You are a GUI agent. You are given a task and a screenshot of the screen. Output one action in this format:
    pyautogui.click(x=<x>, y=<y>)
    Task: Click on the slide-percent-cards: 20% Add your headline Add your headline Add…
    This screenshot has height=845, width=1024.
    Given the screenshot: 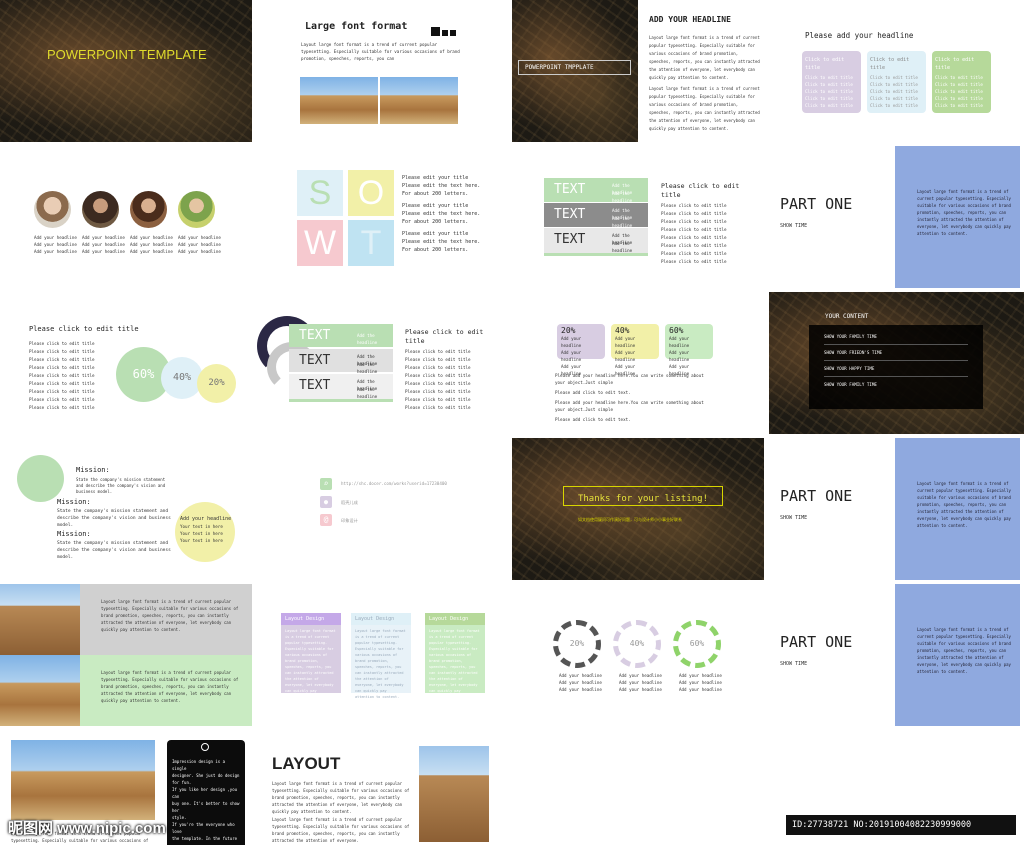 What is the action you would take?
    pyautogui.click(x=638, y=363)
    